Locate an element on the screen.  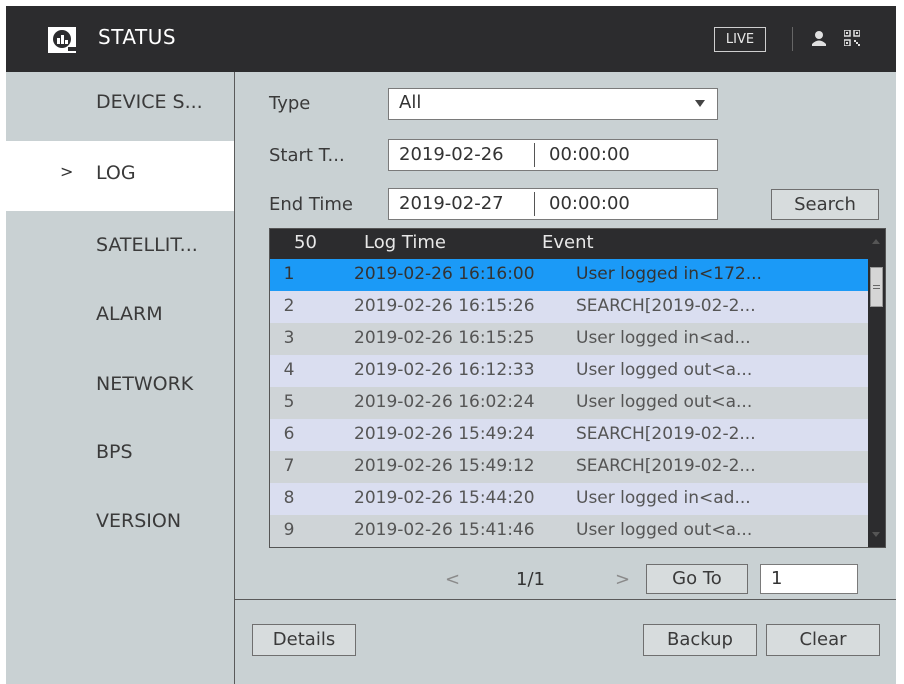
sidebar-divider is located at coordinates (234, 378).